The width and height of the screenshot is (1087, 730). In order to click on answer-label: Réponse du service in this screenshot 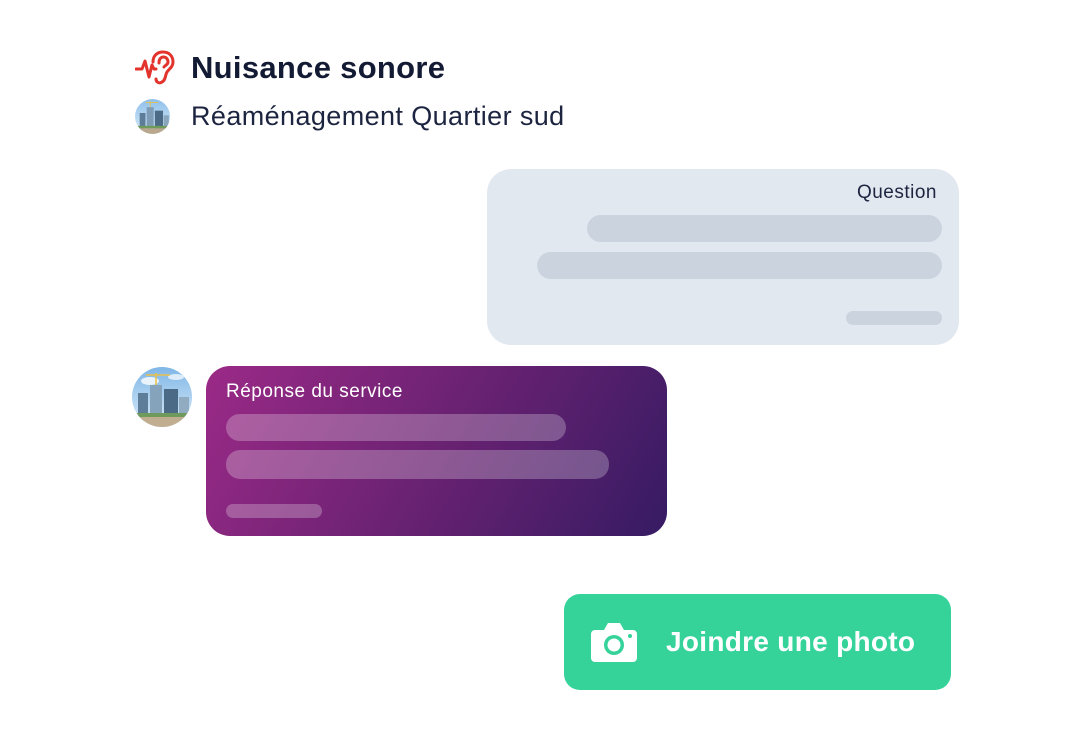, I will do `click(314, 391)`.